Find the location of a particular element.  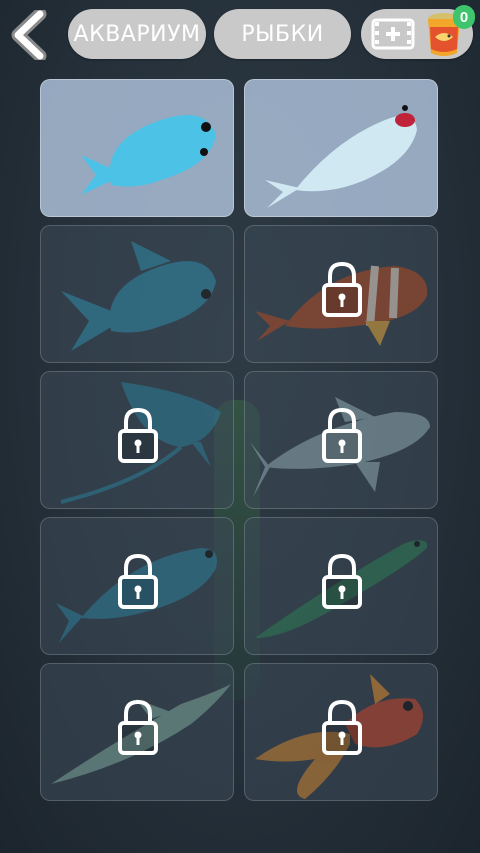

back-arrow-icon is located at coordinates (29, 35).